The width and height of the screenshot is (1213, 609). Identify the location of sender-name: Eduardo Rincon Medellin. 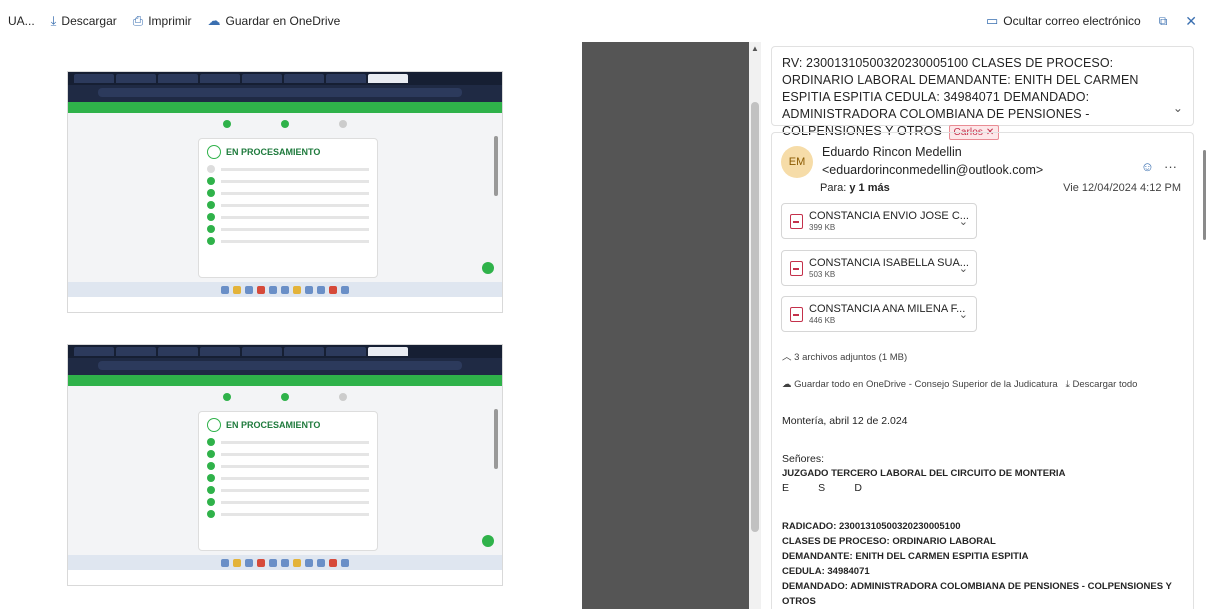
(892, 152).